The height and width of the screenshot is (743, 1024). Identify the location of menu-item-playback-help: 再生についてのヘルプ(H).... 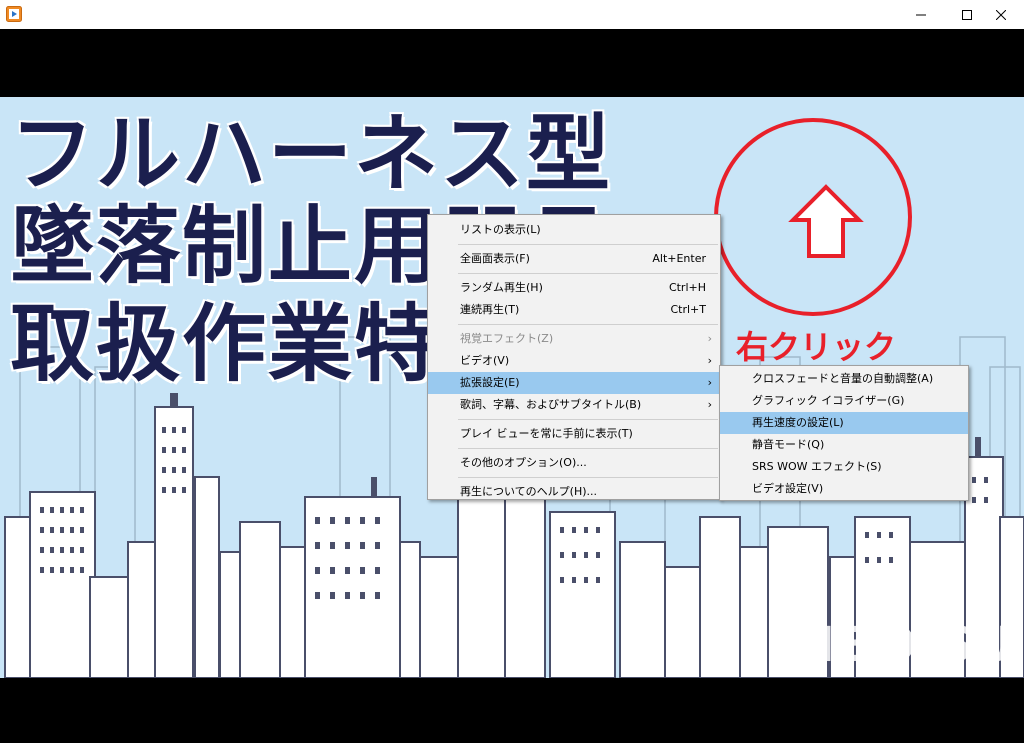
(574, 492).